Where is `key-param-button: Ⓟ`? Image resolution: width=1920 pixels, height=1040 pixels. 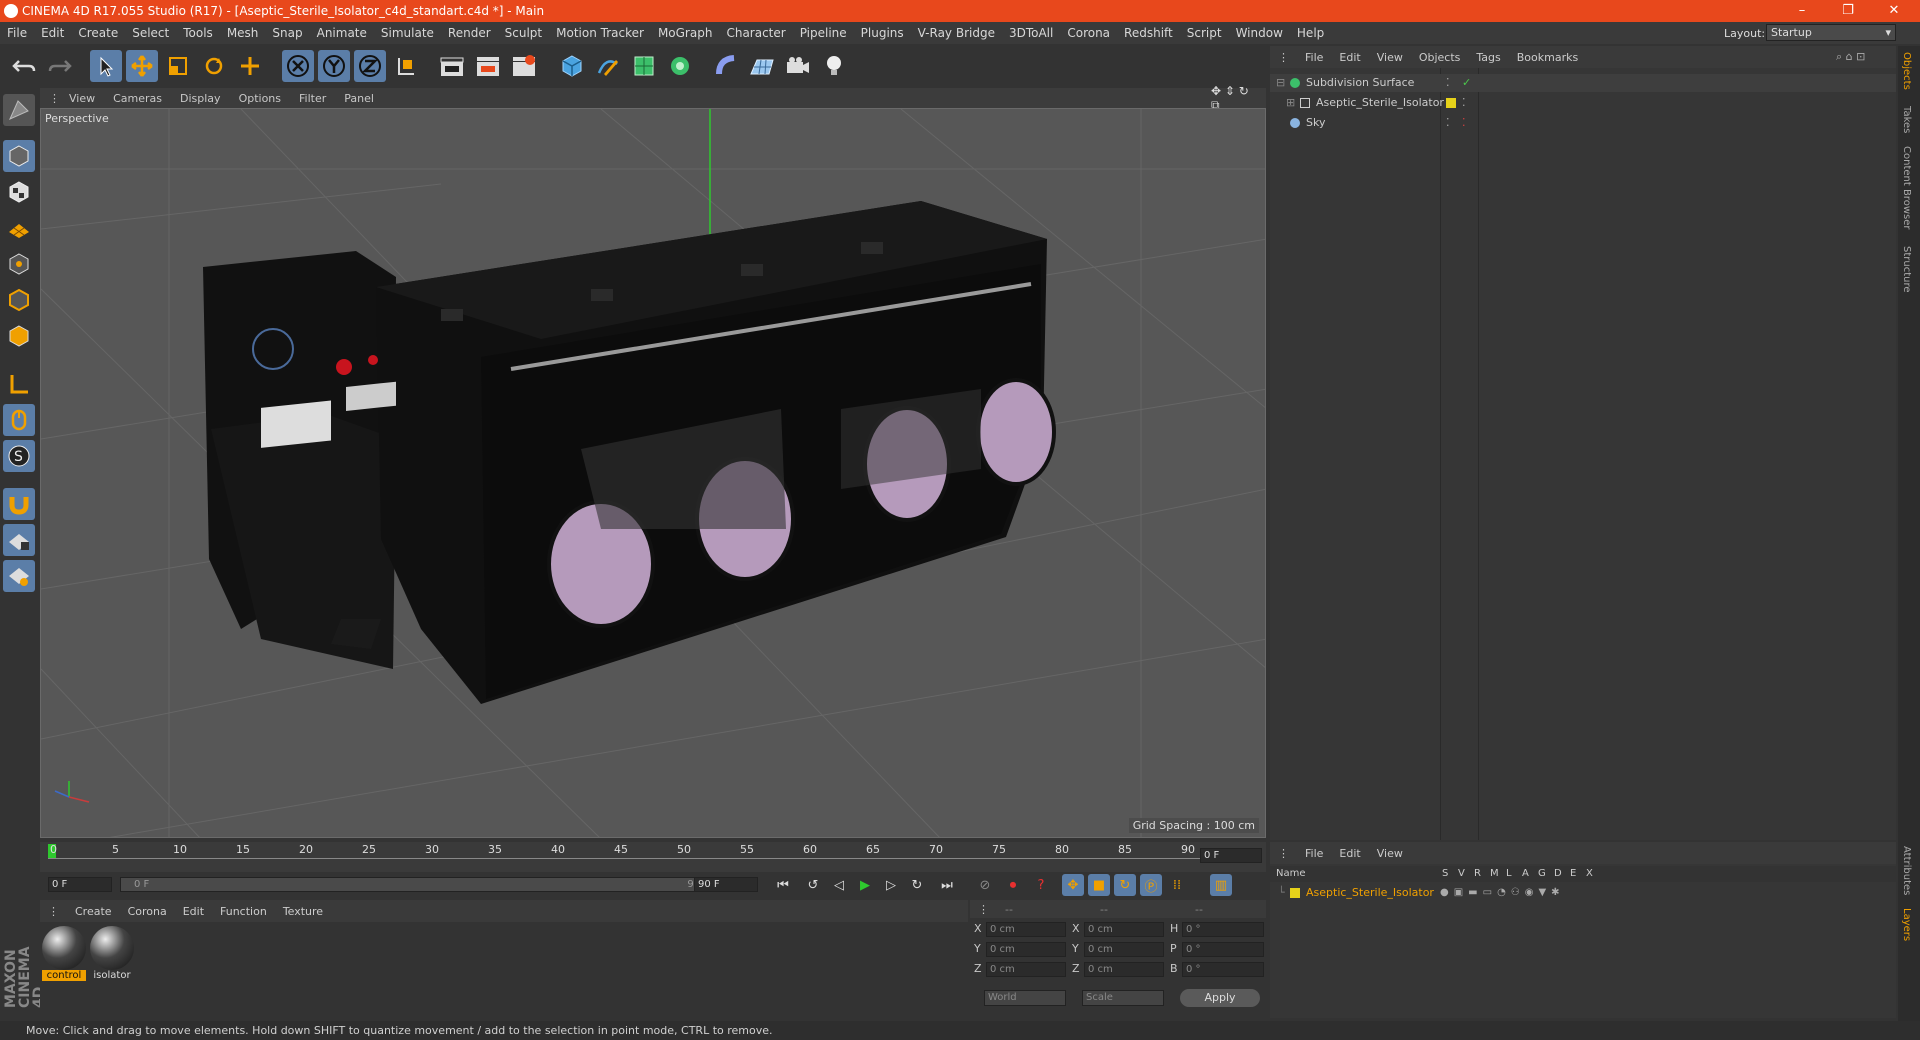
key-param-button: Ⓟ is located at coordinates (1151, 885).